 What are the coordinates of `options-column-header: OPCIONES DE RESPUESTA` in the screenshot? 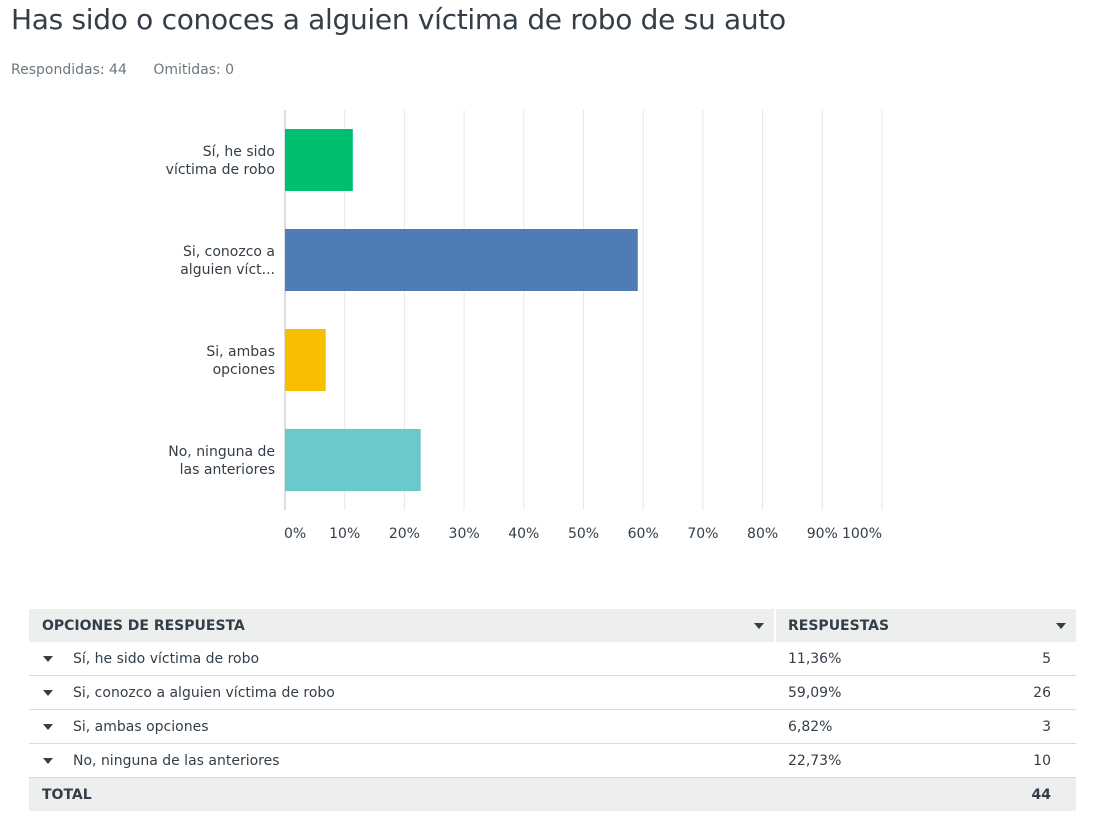 It's located at (401, 625).